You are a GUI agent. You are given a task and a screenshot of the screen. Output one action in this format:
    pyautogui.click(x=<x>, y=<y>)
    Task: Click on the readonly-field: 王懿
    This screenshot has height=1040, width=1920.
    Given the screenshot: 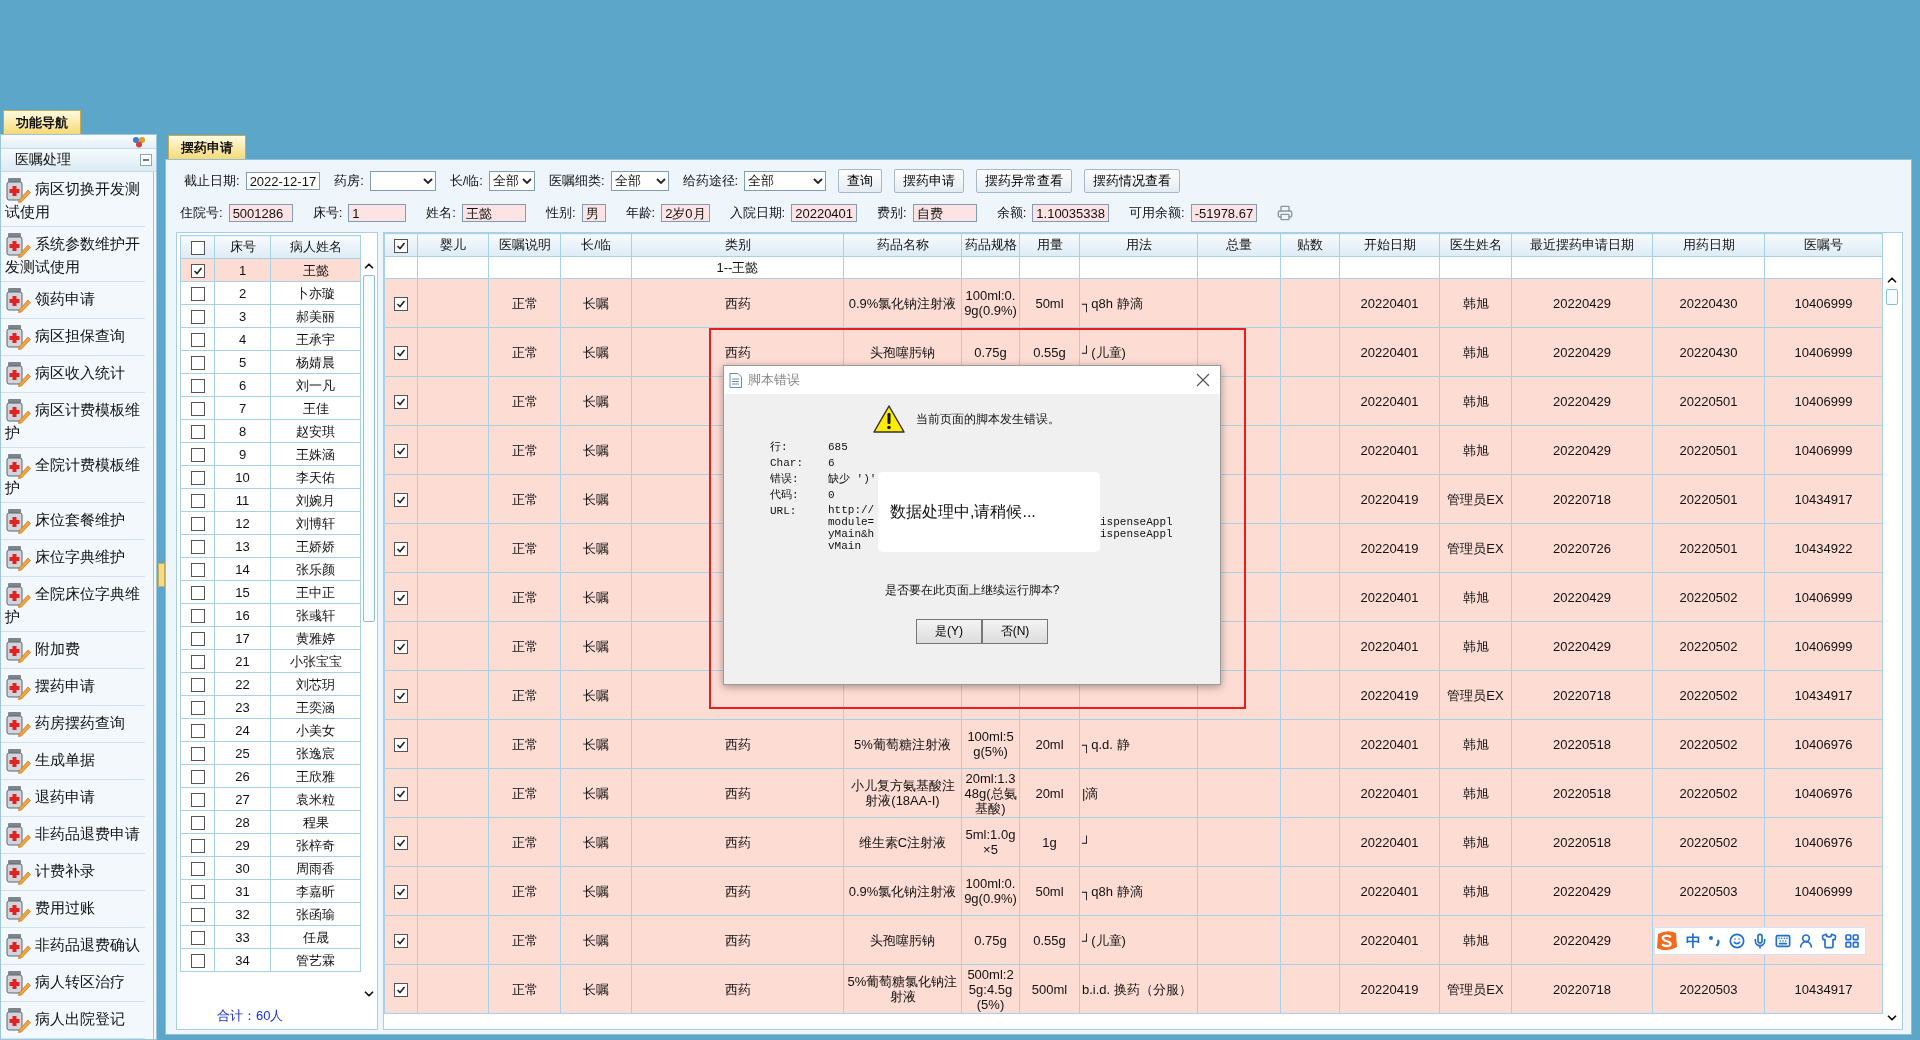 What is the action you would take?
    pyautogui.click(x=493, y=213)
    